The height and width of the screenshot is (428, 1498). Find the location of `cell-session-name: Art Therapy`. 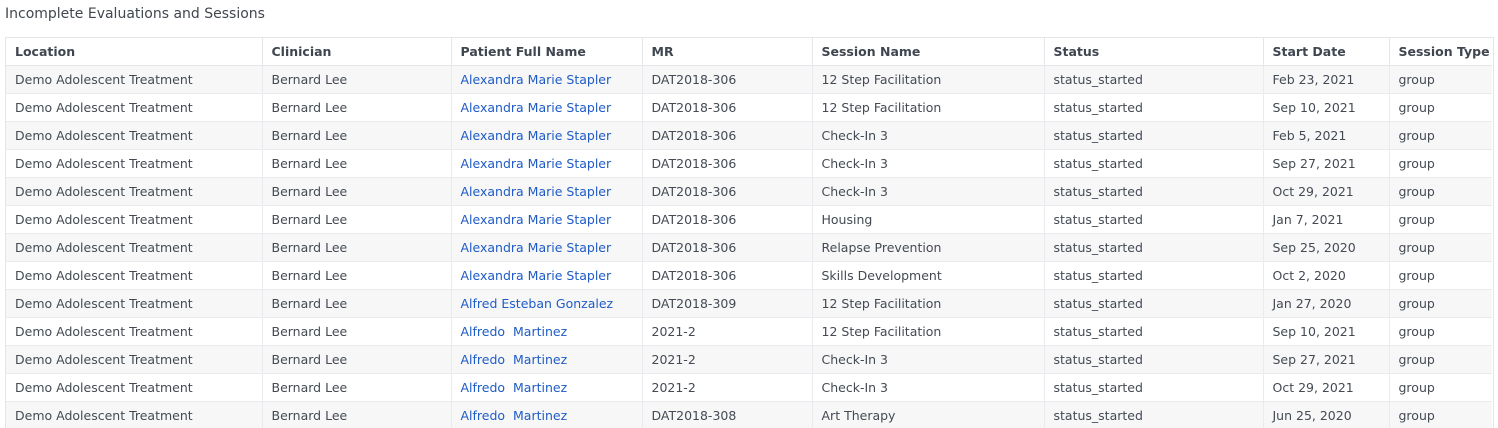

cell-session-name: Art Therapy is located at coordinates (928, 414).